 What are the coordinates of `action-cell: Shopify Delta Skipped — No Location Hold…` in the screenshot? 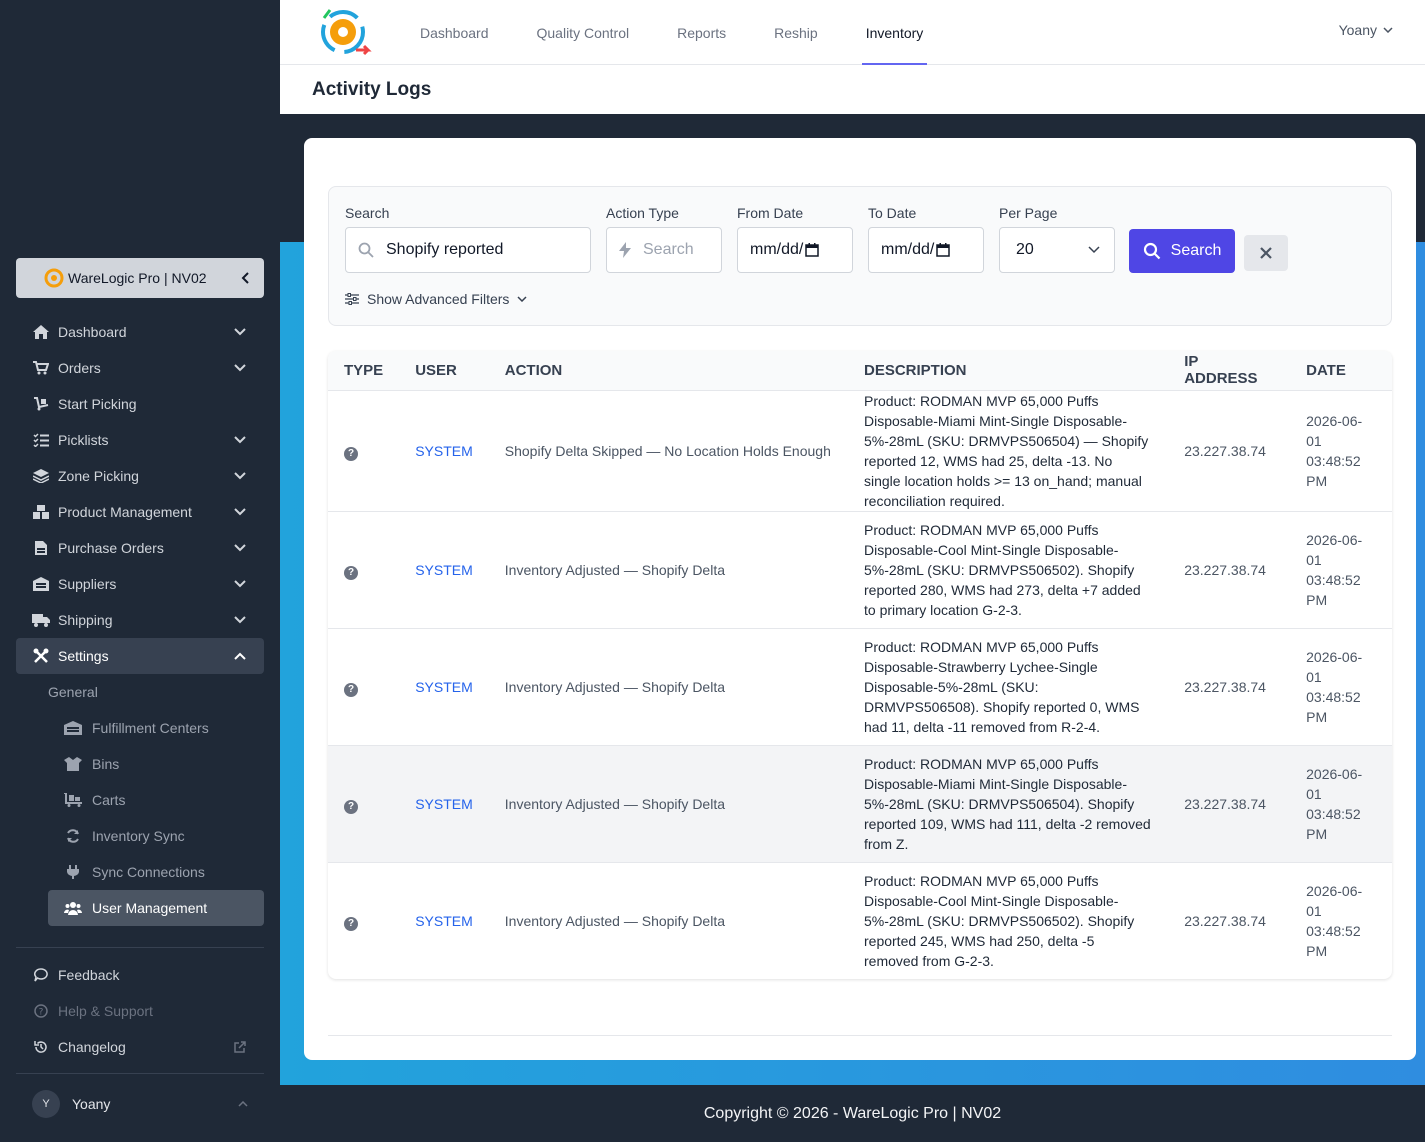 It's located at (668, 451).